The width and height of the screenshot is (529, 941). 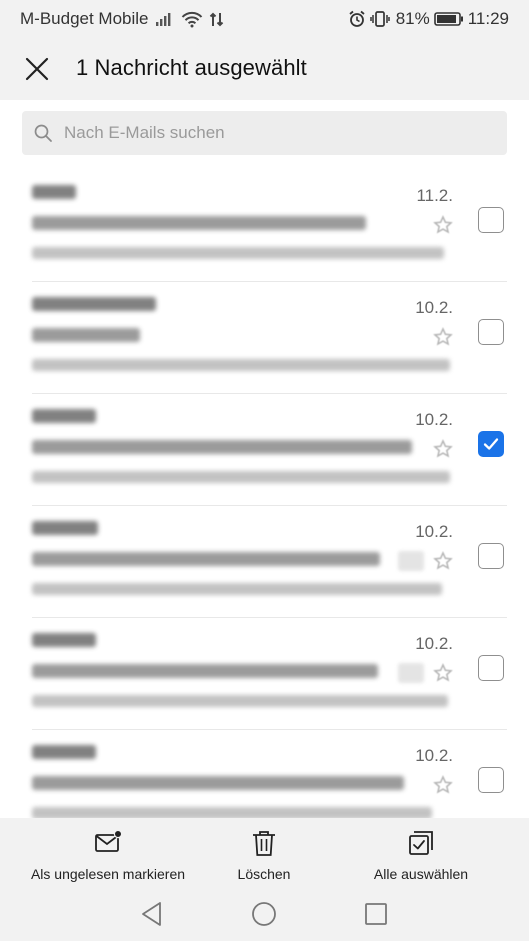 What do you see at coordinates (421, 856) in the screenshot?
I see `select-all-button: Alle auswählen` at bounding box center [421, 856].